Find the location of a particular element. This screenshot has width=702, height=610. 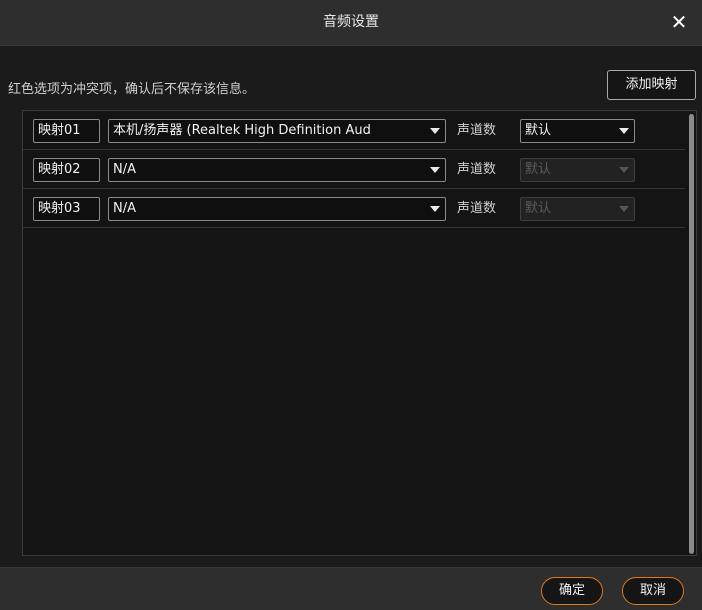

title-bar: 音频设置 ✕ is located at coordinates (351, 23).